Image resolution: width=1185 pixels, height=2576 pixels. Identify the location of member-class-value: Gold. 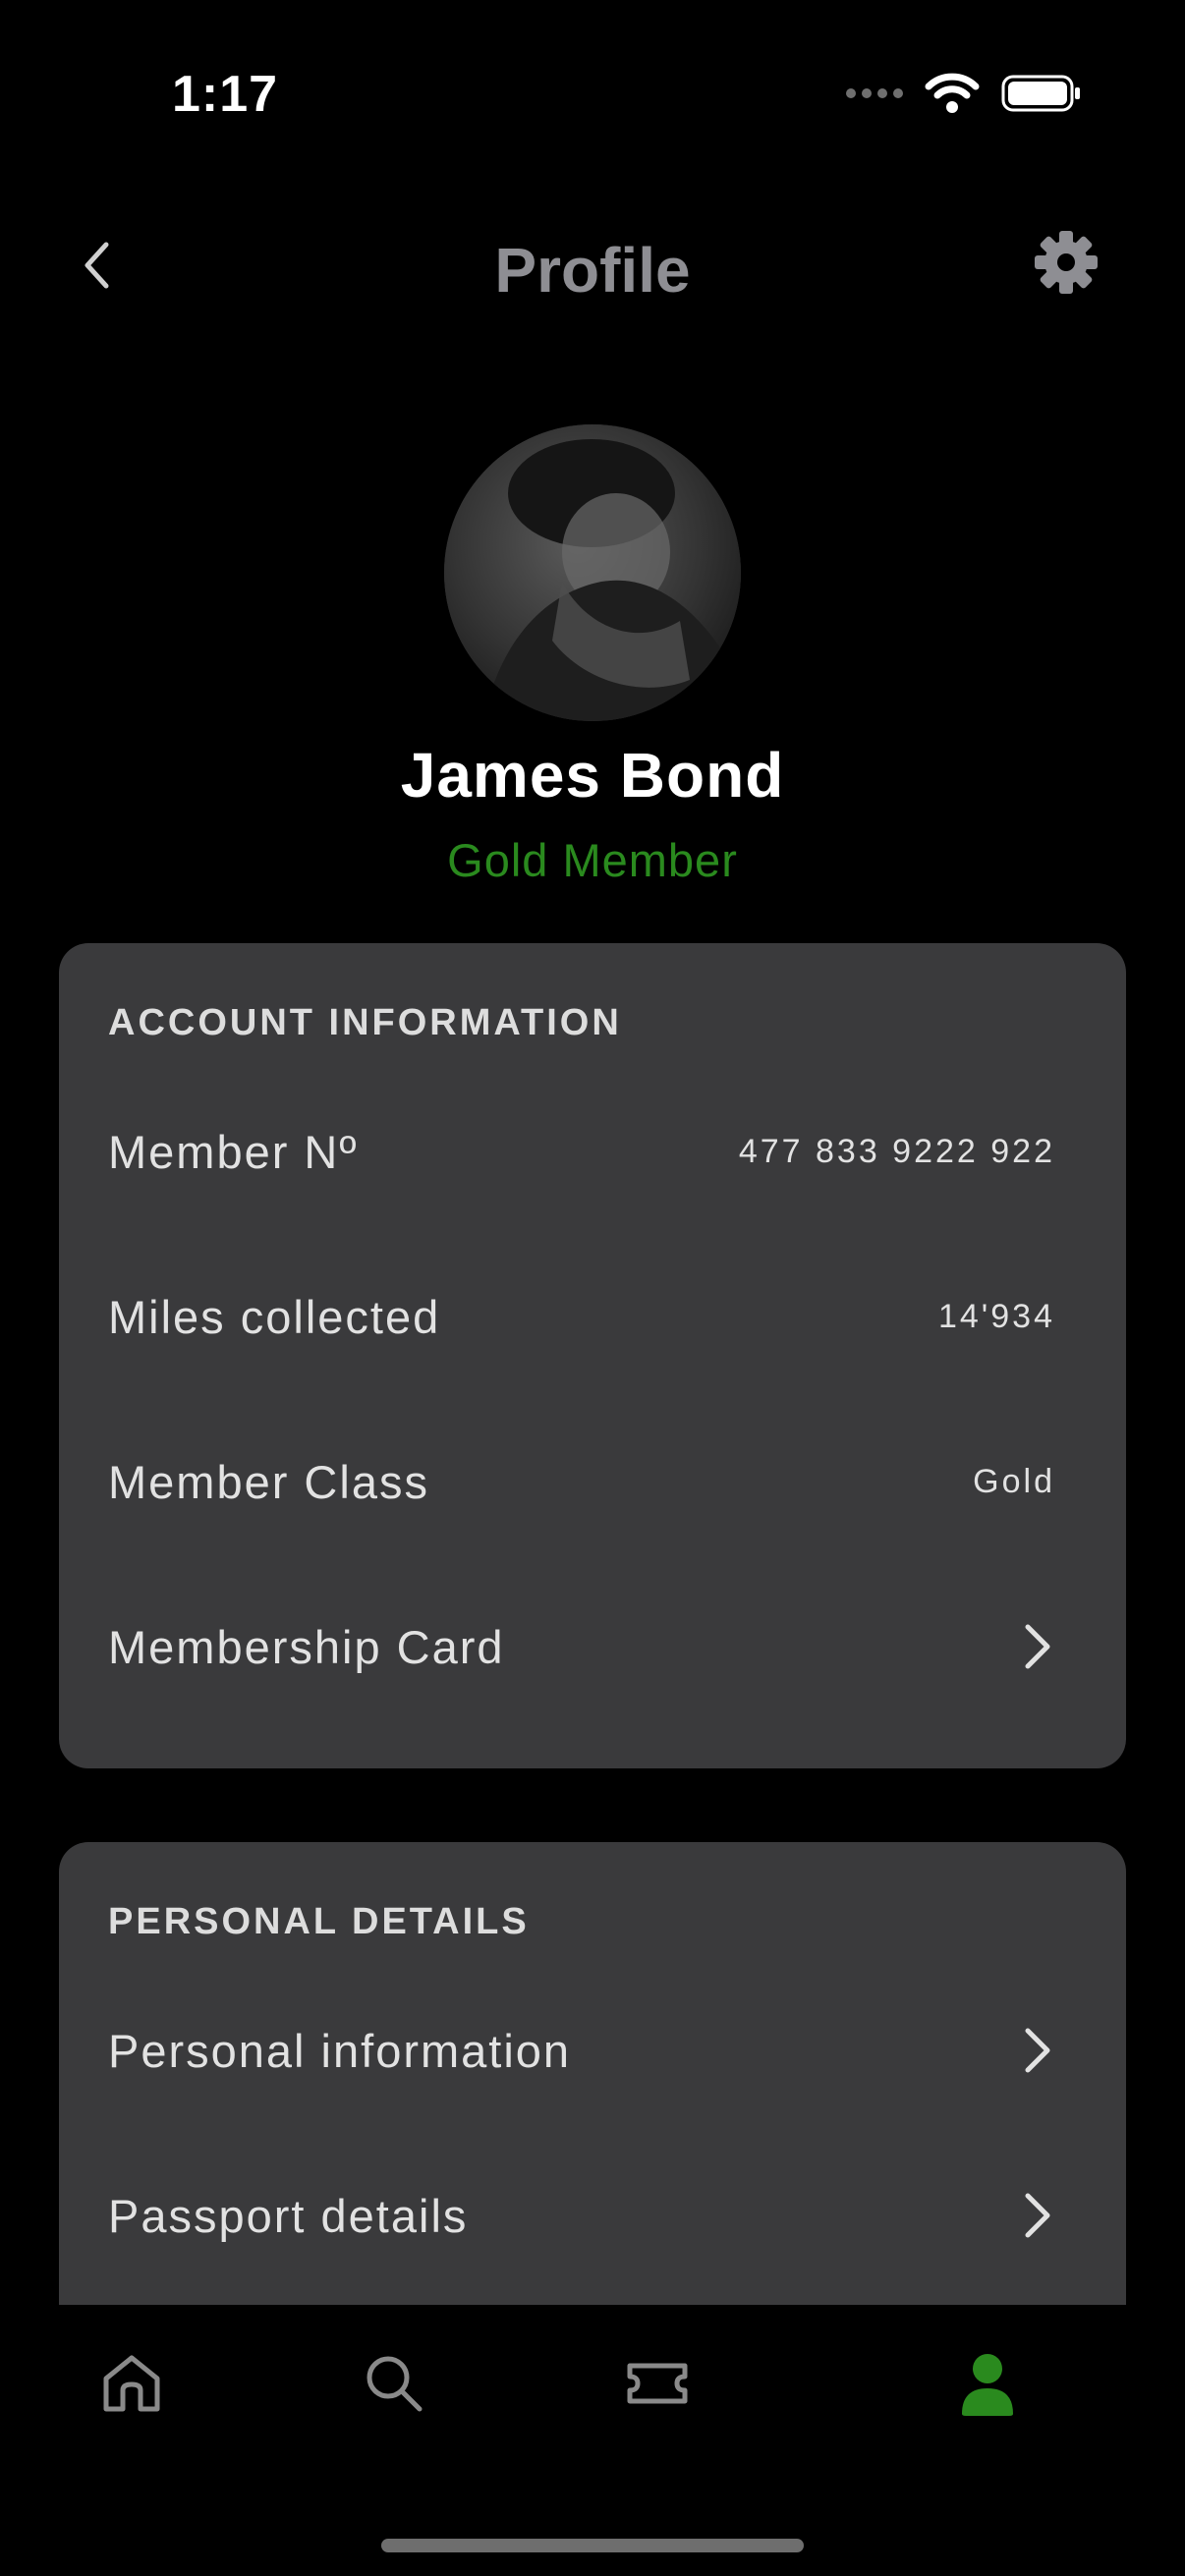
(1014, 1481).